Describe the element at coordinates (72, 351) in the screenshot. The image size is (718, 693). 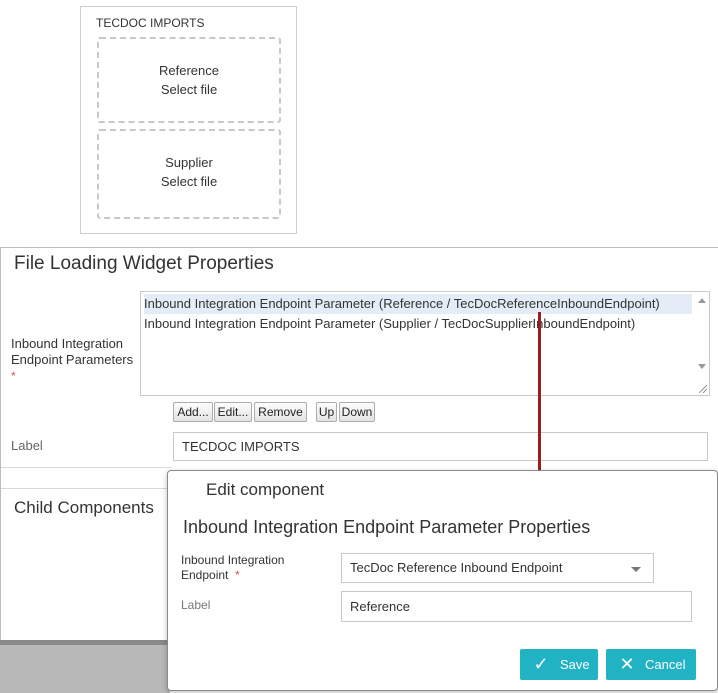
I see `endpoints-label-text: Inbound Integration Endpoint Parameters` at that location.